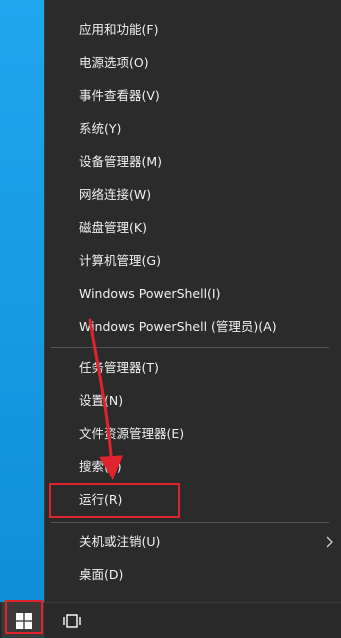 The height and width of the screenshot is (638, 341). What do you see at coordinates (119, 96) in the screenshot?
I see `menu-item-event-viewer: 事件查看器(V)` at bounding box center [119, 96].